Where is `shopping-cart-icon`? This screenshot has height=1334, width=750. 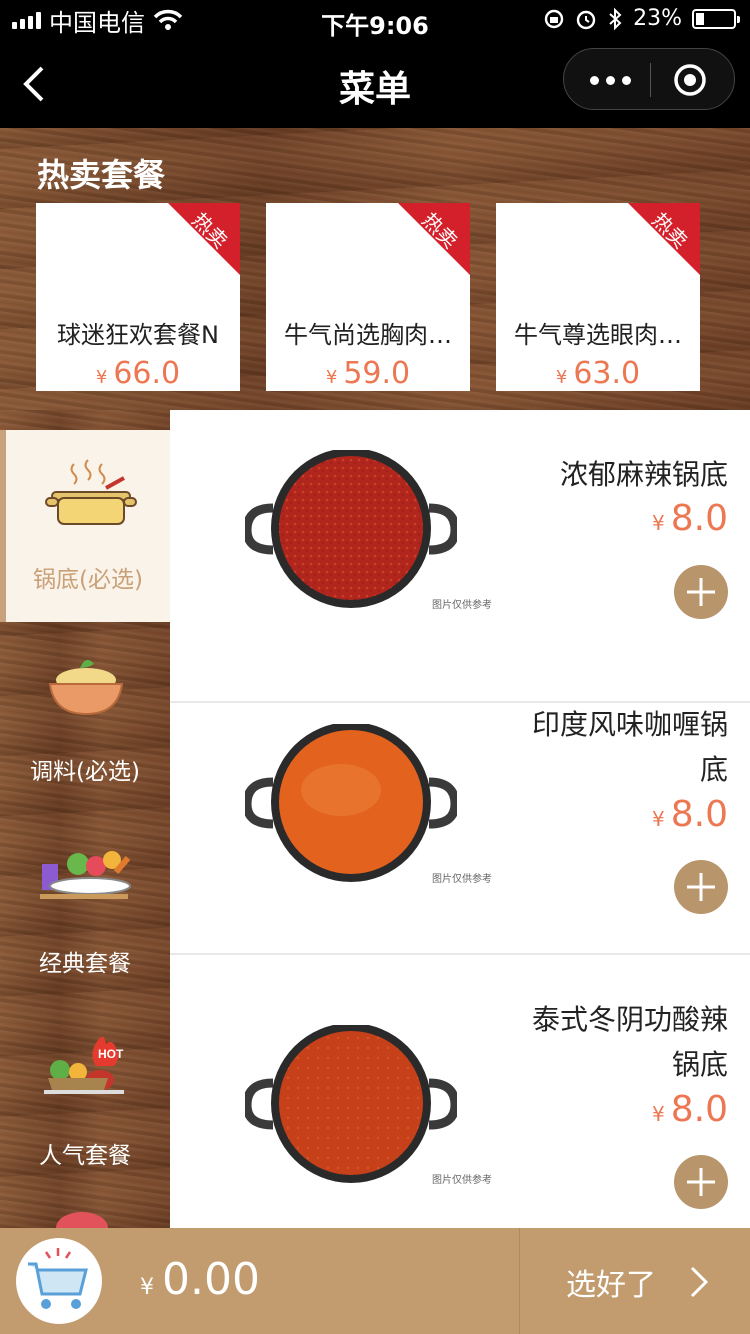 shopping-cart-icon is located at coordinates (58, 1278).